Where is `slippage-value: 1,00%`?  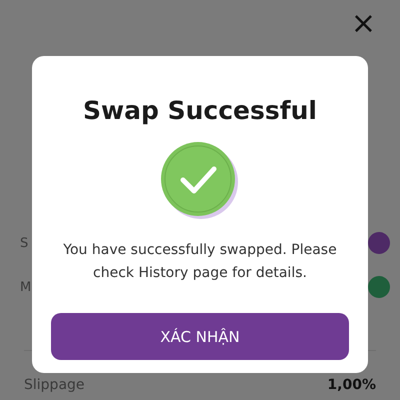 slippage-value: 1,00% is located at coordinates (351, 385).